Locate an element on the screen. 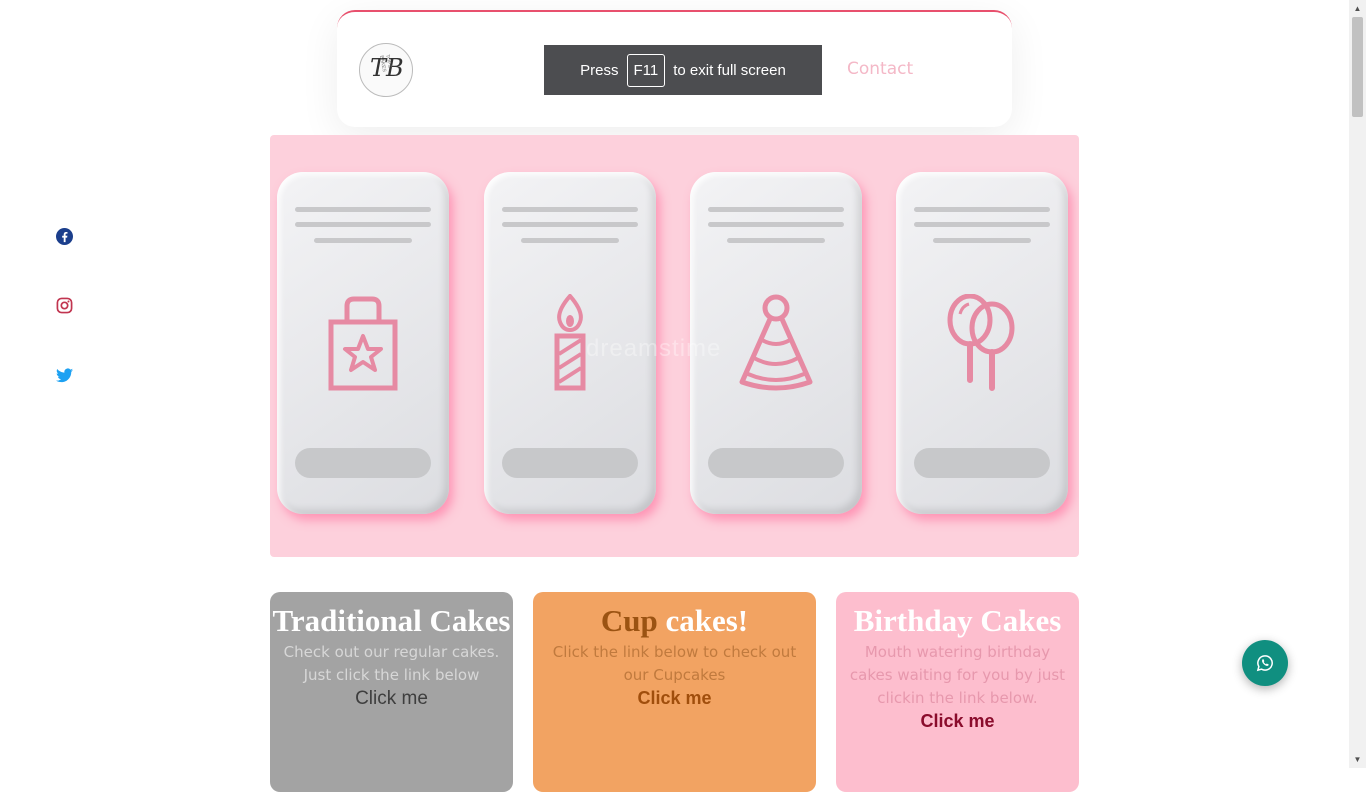  card-title: Birthday Cakes is located at coordinates (957, 620).